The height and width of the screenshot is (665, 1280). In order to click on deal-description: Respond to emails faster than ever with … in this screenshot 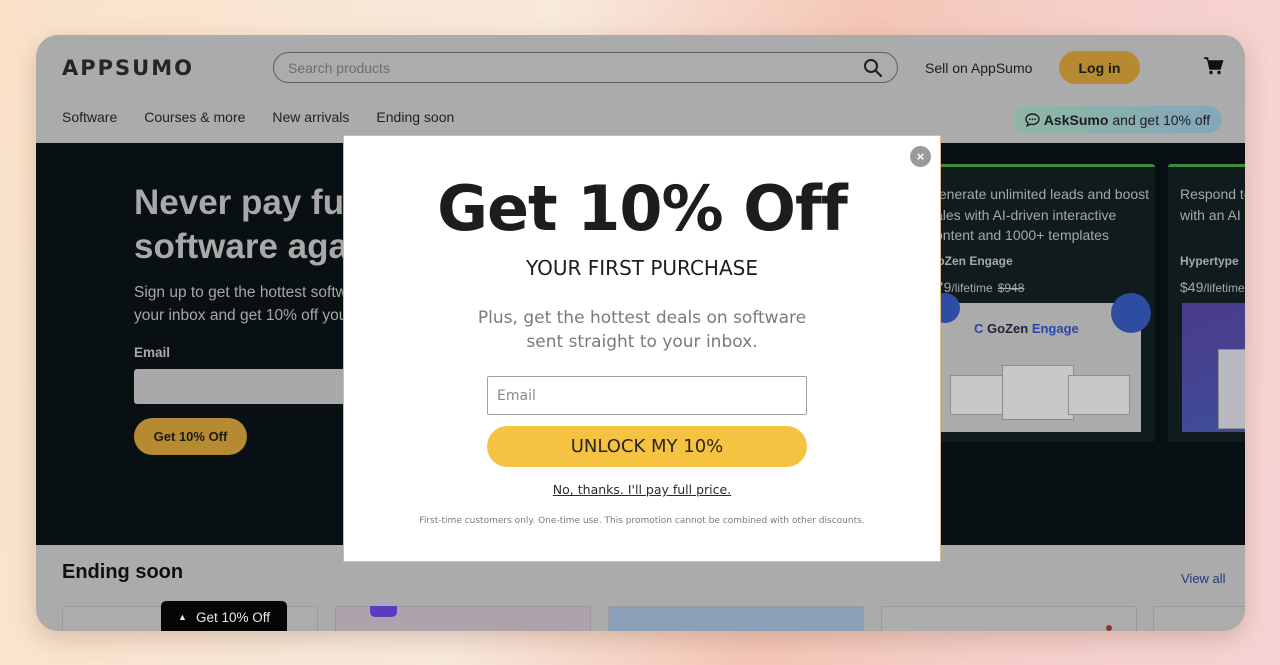, I will do `click(1212, 204)`.